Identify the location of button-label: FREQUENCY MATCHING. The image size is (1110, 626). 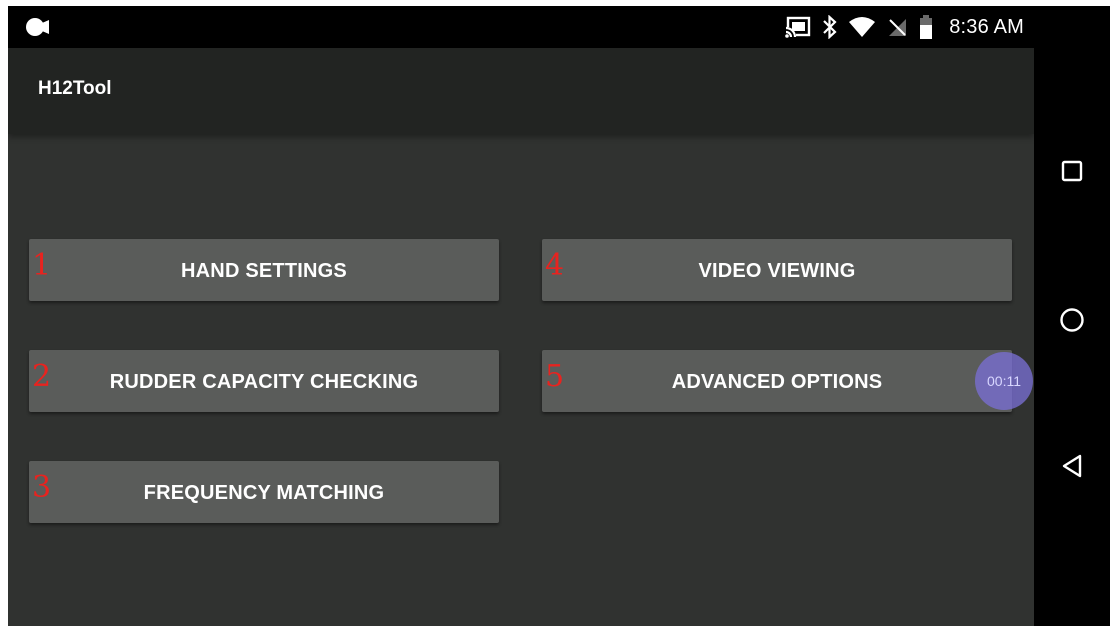
(264, 493).